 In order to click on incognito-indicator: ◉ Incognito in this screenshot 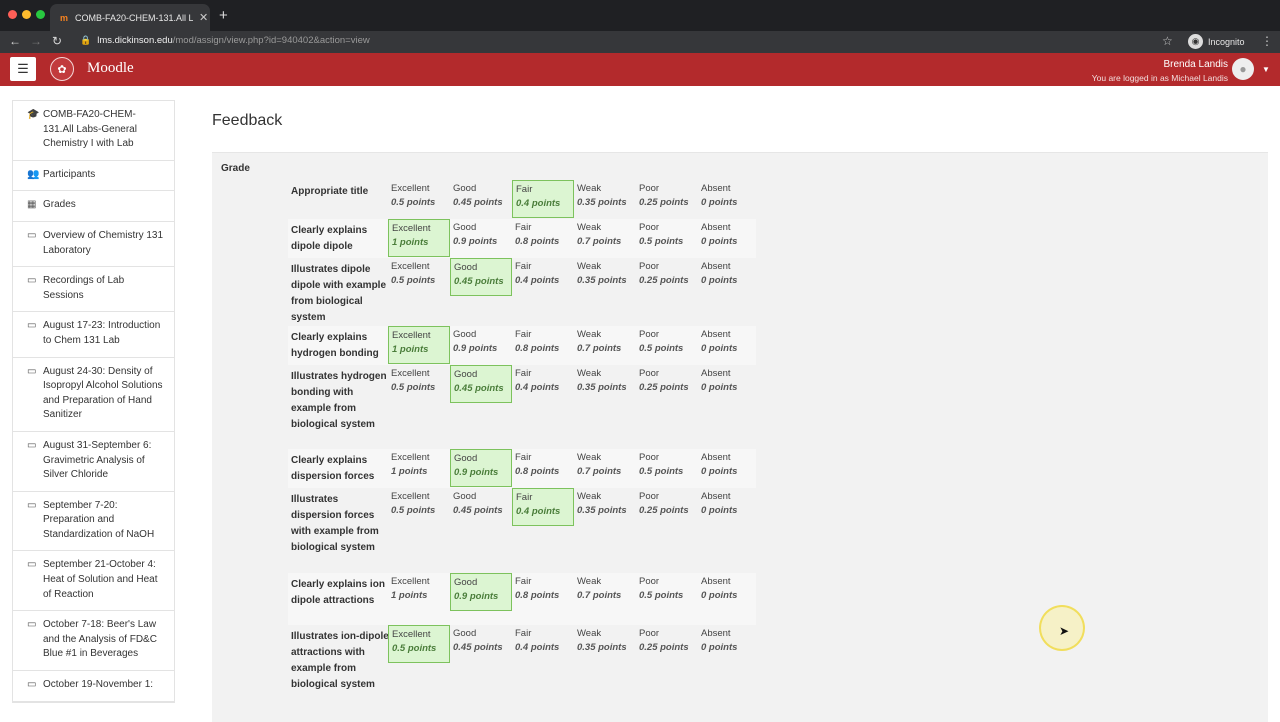, I will do `click(1216, 41)`.